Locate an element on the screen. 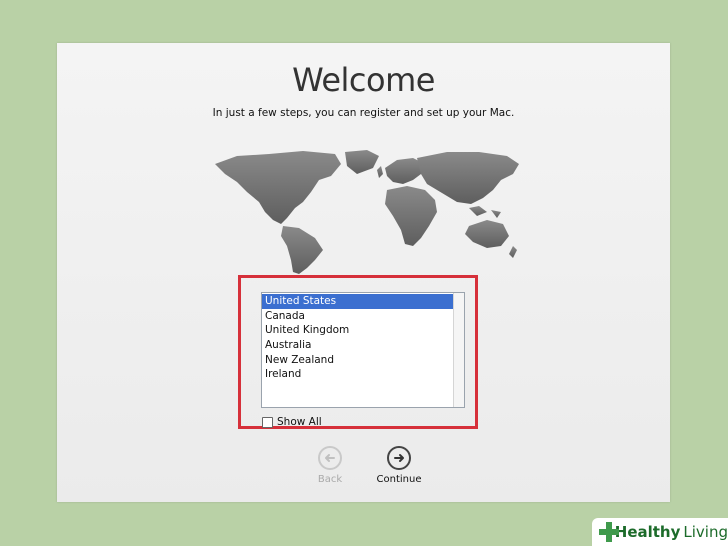 The height and width of the screenshot is (546, 728). list-item: Ireland is located at coordinates (358, 374).